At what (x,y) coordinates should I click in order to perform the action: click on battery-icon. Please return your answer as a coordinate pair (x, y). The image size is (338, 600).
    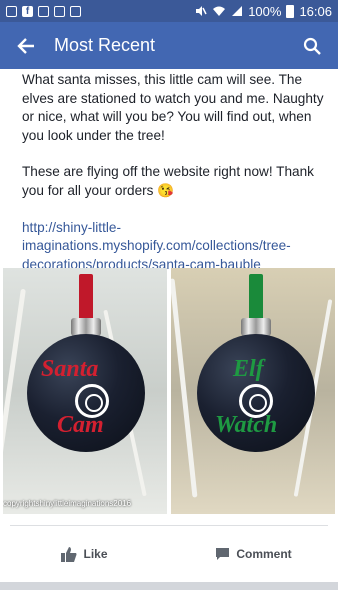
    Looking at the image, I should click on (290, 11).